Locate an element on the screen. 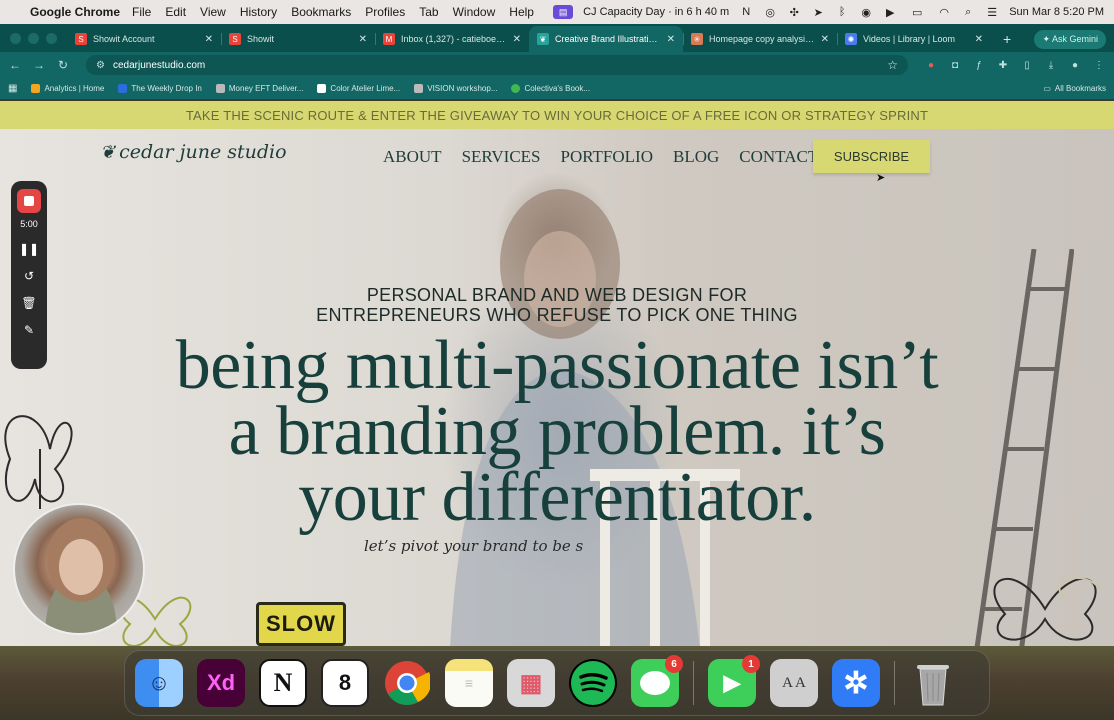 Image resolution: width=1114 pixels, height=720 pixels. logo-text: cedar june studio is located at coordinates (203, 152).